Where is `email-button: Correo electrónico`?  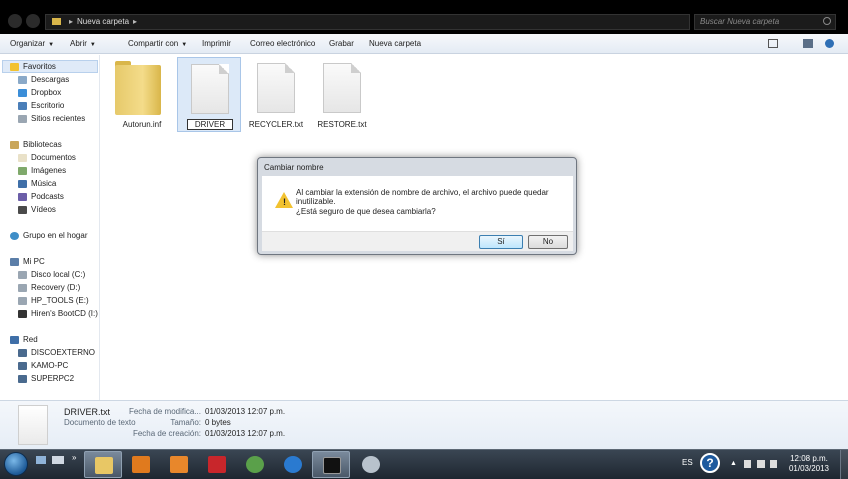 email-button: Correo electrónico is located at coordinates (282, 43).